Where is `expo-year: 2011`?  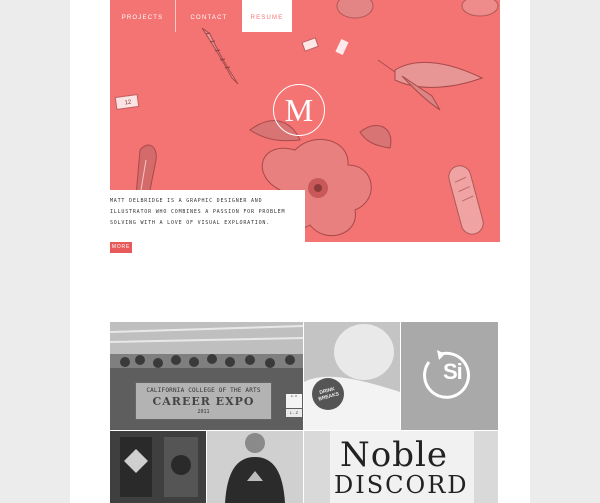
expo-year: 2011 is located at coordinates (203, 412).